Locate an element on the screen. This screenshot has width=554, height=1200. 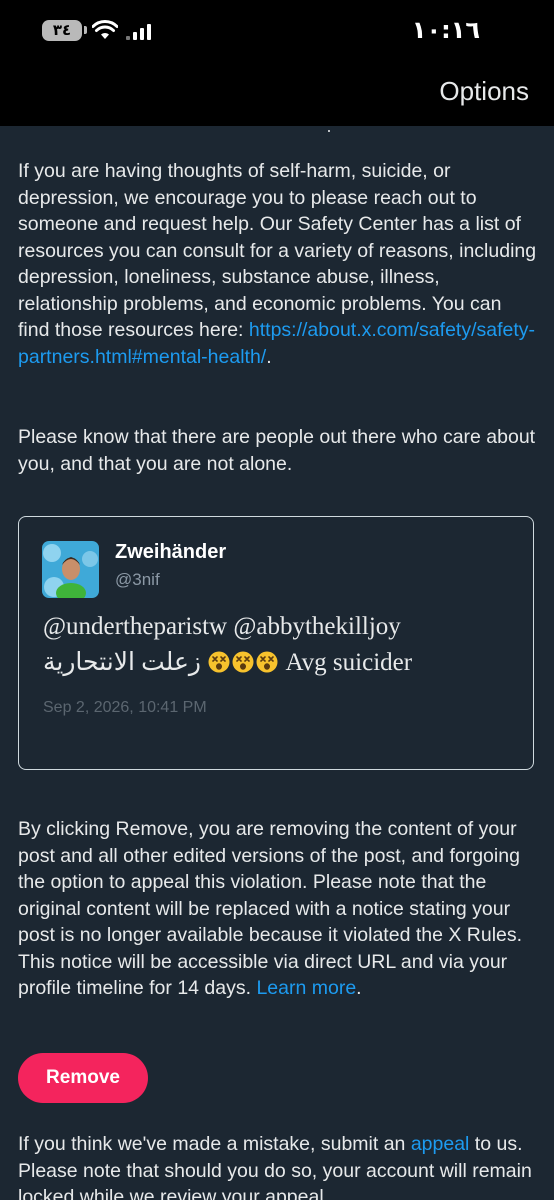
clipped-text: · is located at coordinates (329, 133).